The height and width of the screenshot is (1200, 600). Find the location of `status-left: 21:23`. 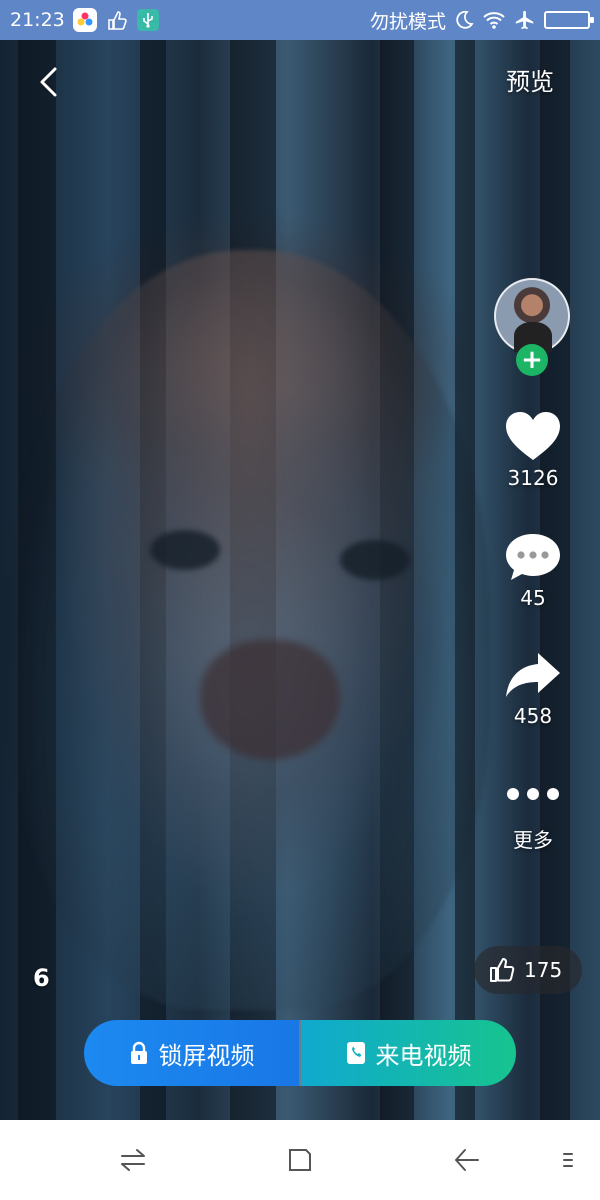

status-left: 21:23 is located at coordinates (84, 20).